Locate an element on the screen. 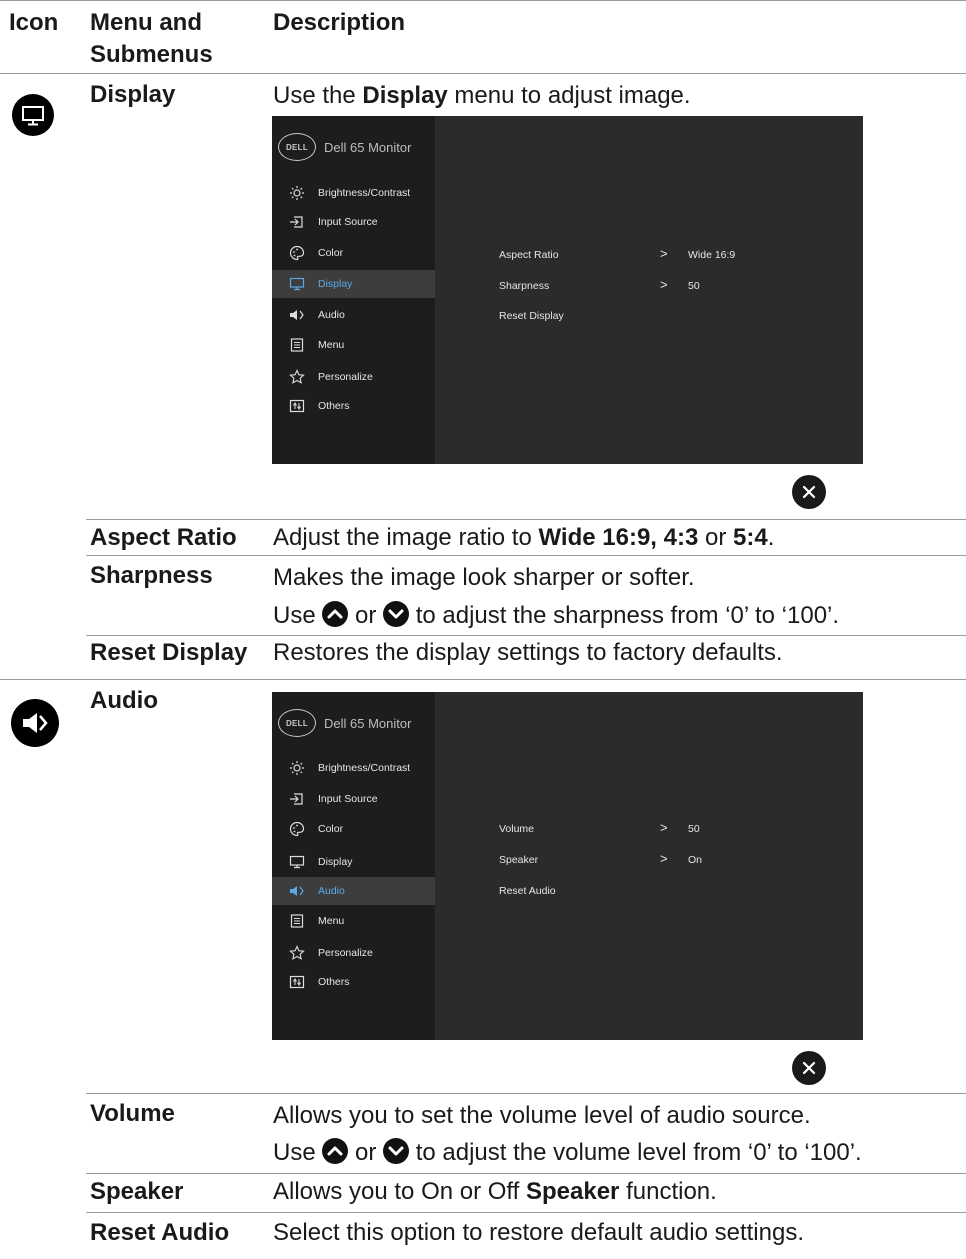 Image resolution: width=966 pixels, height=1259 pixels. sharpness-desc-line1: Makes the image look sharper or softer. is located at coordinates (484, 577).